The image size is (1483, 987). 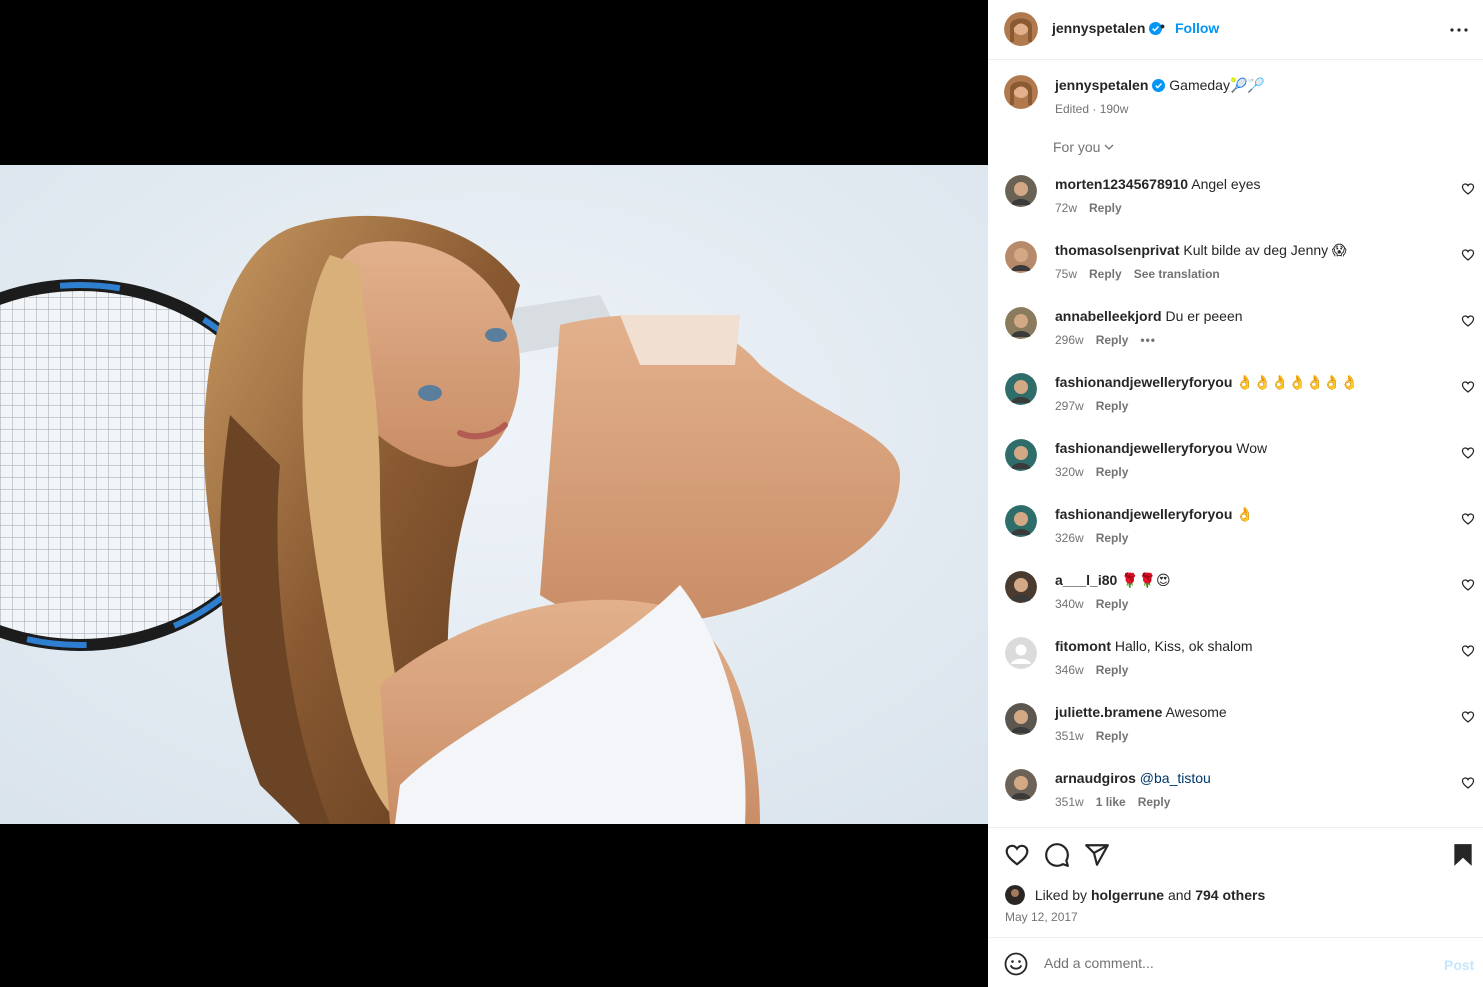 I want to click on comment-age: 346w, so click(x=1069, y=670).